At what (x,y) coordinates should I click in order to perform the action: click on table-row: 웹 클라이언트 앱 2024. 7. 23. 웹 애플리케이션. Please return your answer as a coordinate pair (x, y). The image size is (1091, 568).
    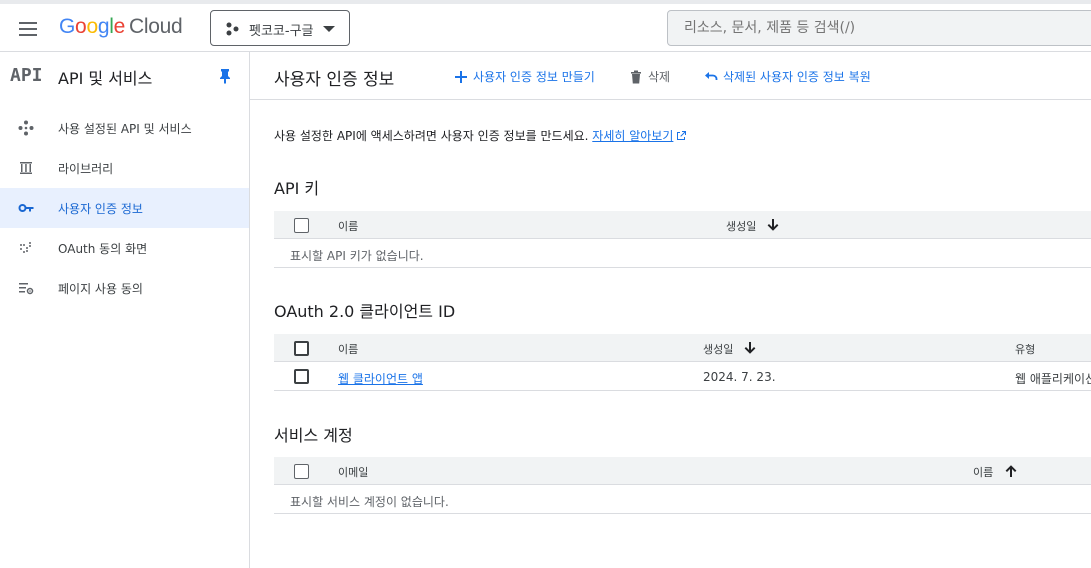
    Looking at the image, I should click on (682, 376).